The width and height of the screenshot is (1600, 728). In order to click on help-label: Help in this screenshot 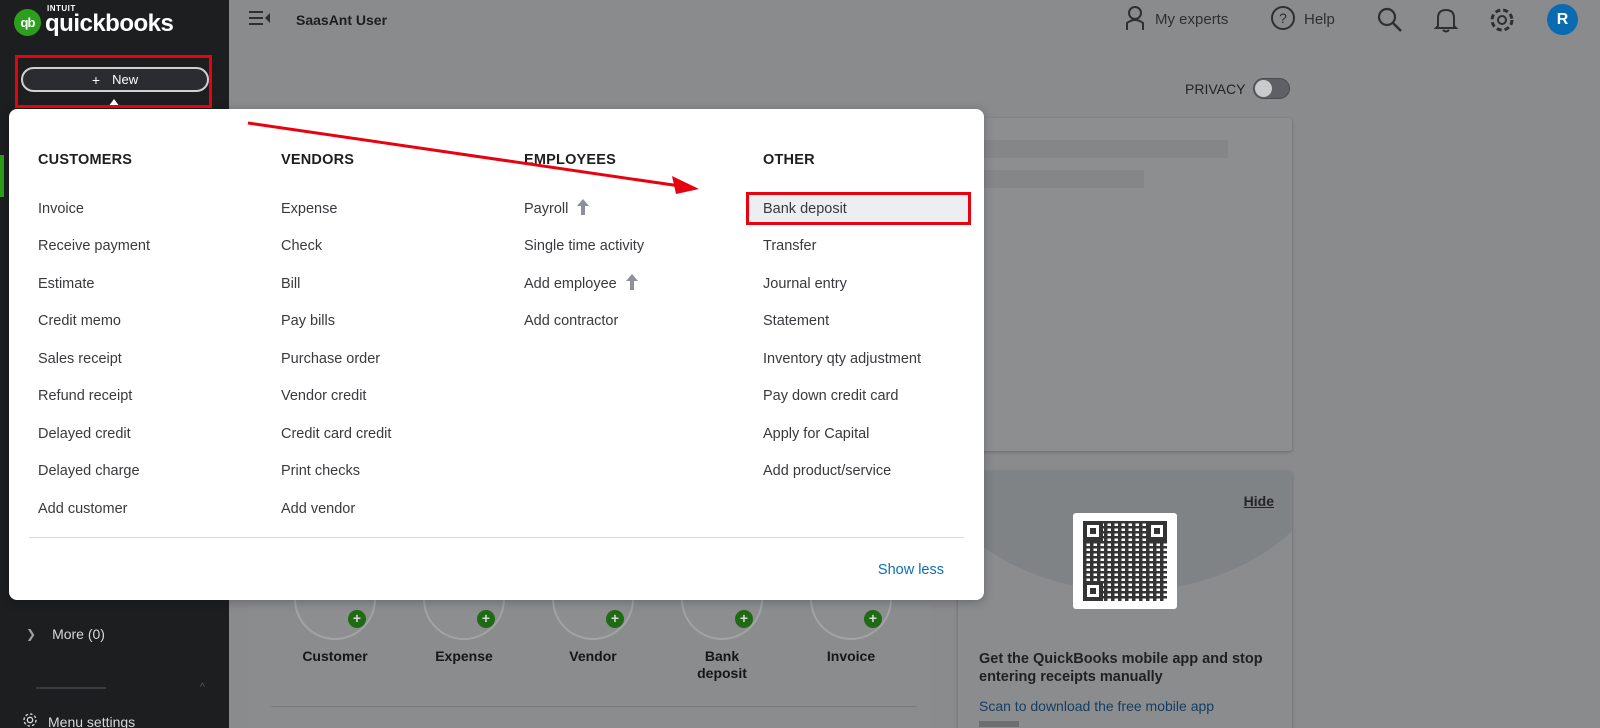, I will do `click(1319, 19)`.